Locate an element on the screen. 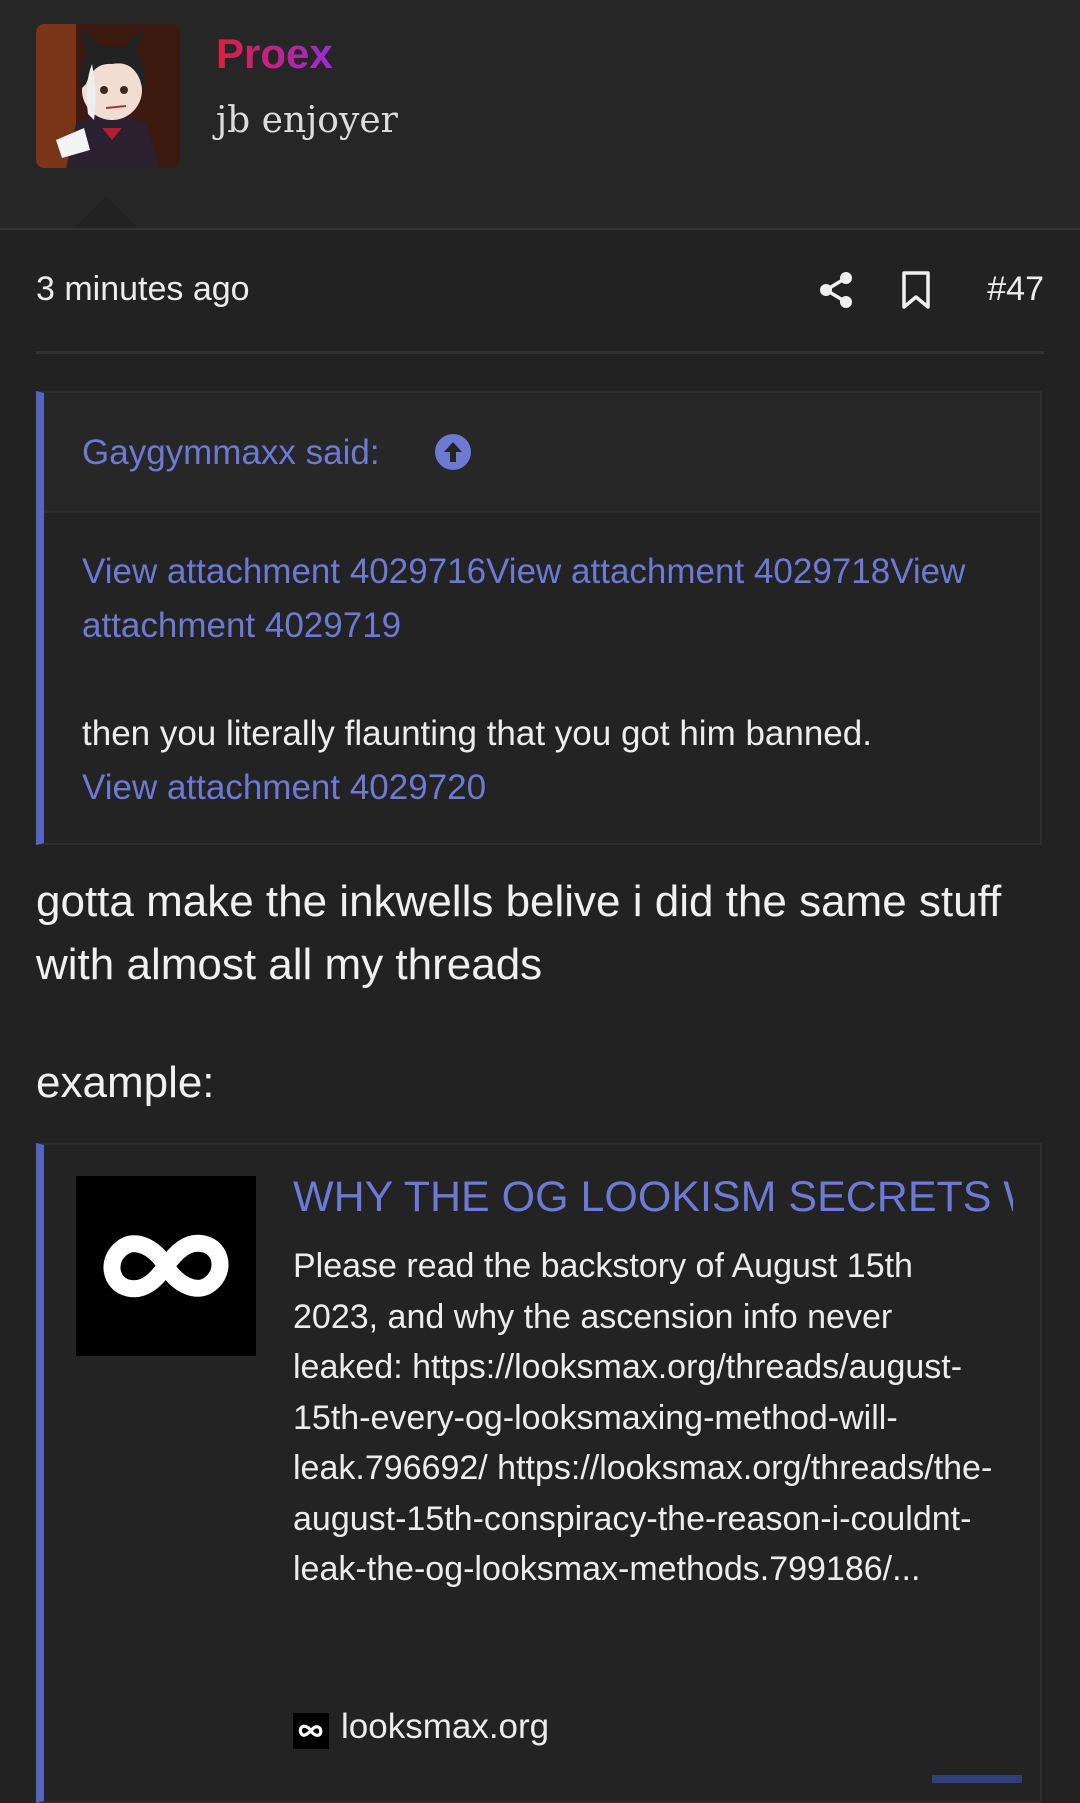  infinity-logo-icon is located at coordinates (166, 1266).